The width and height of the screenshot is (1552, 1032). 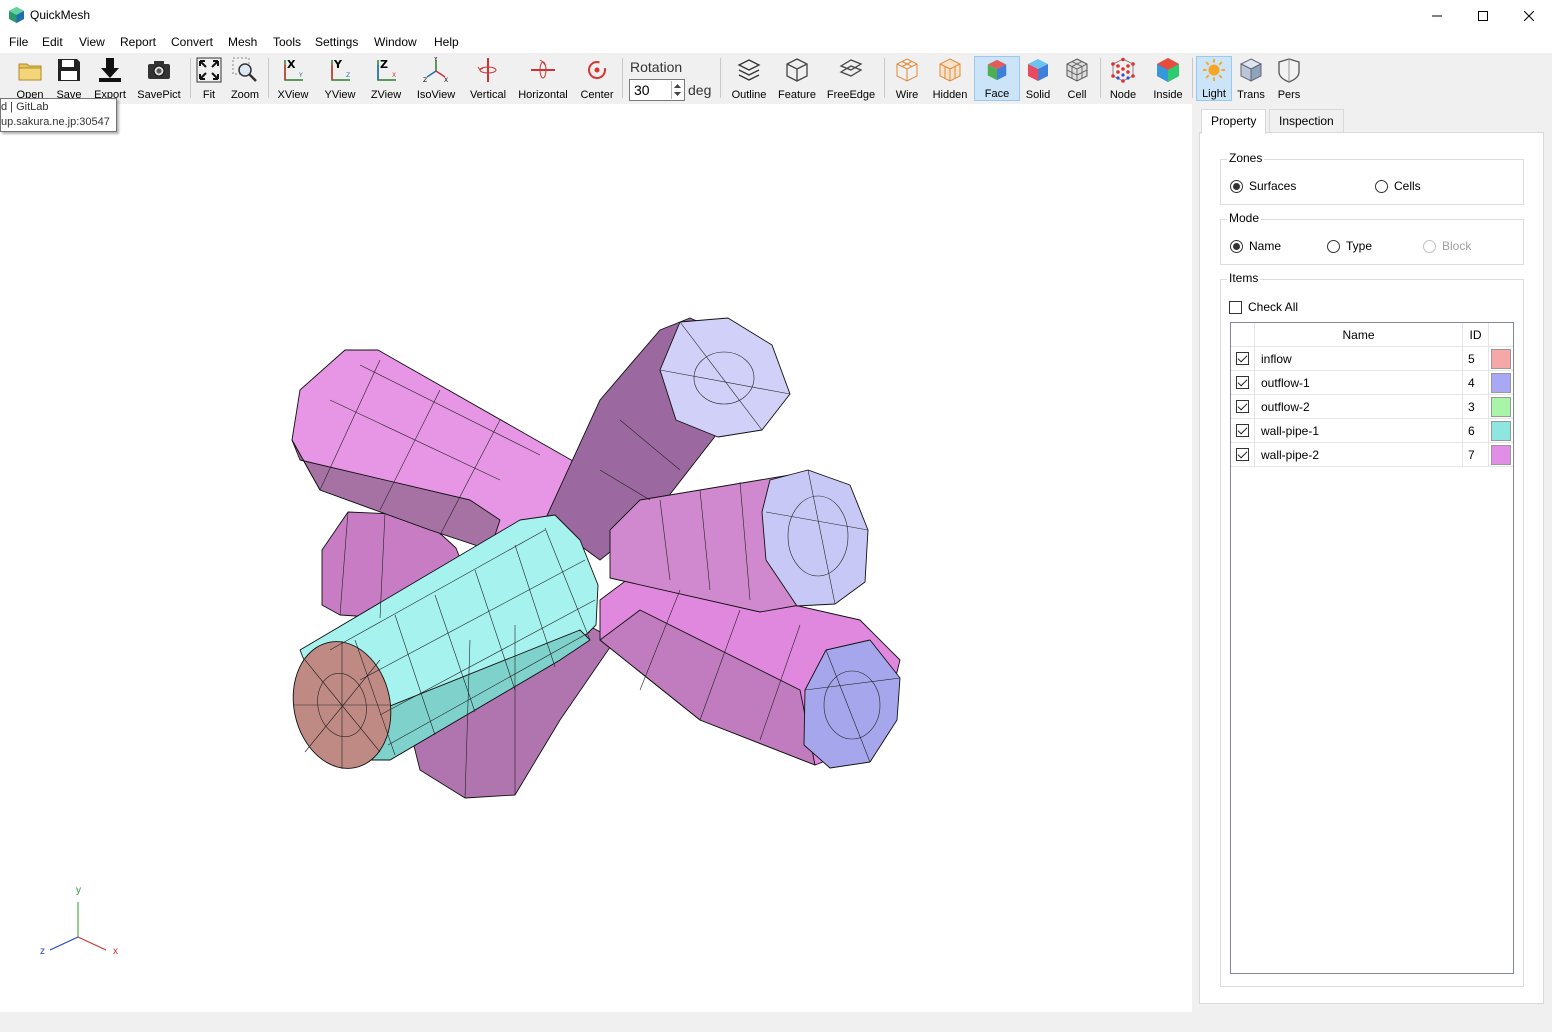 I want to click on check-all-label: Check All, so click(x=1273, y=307).